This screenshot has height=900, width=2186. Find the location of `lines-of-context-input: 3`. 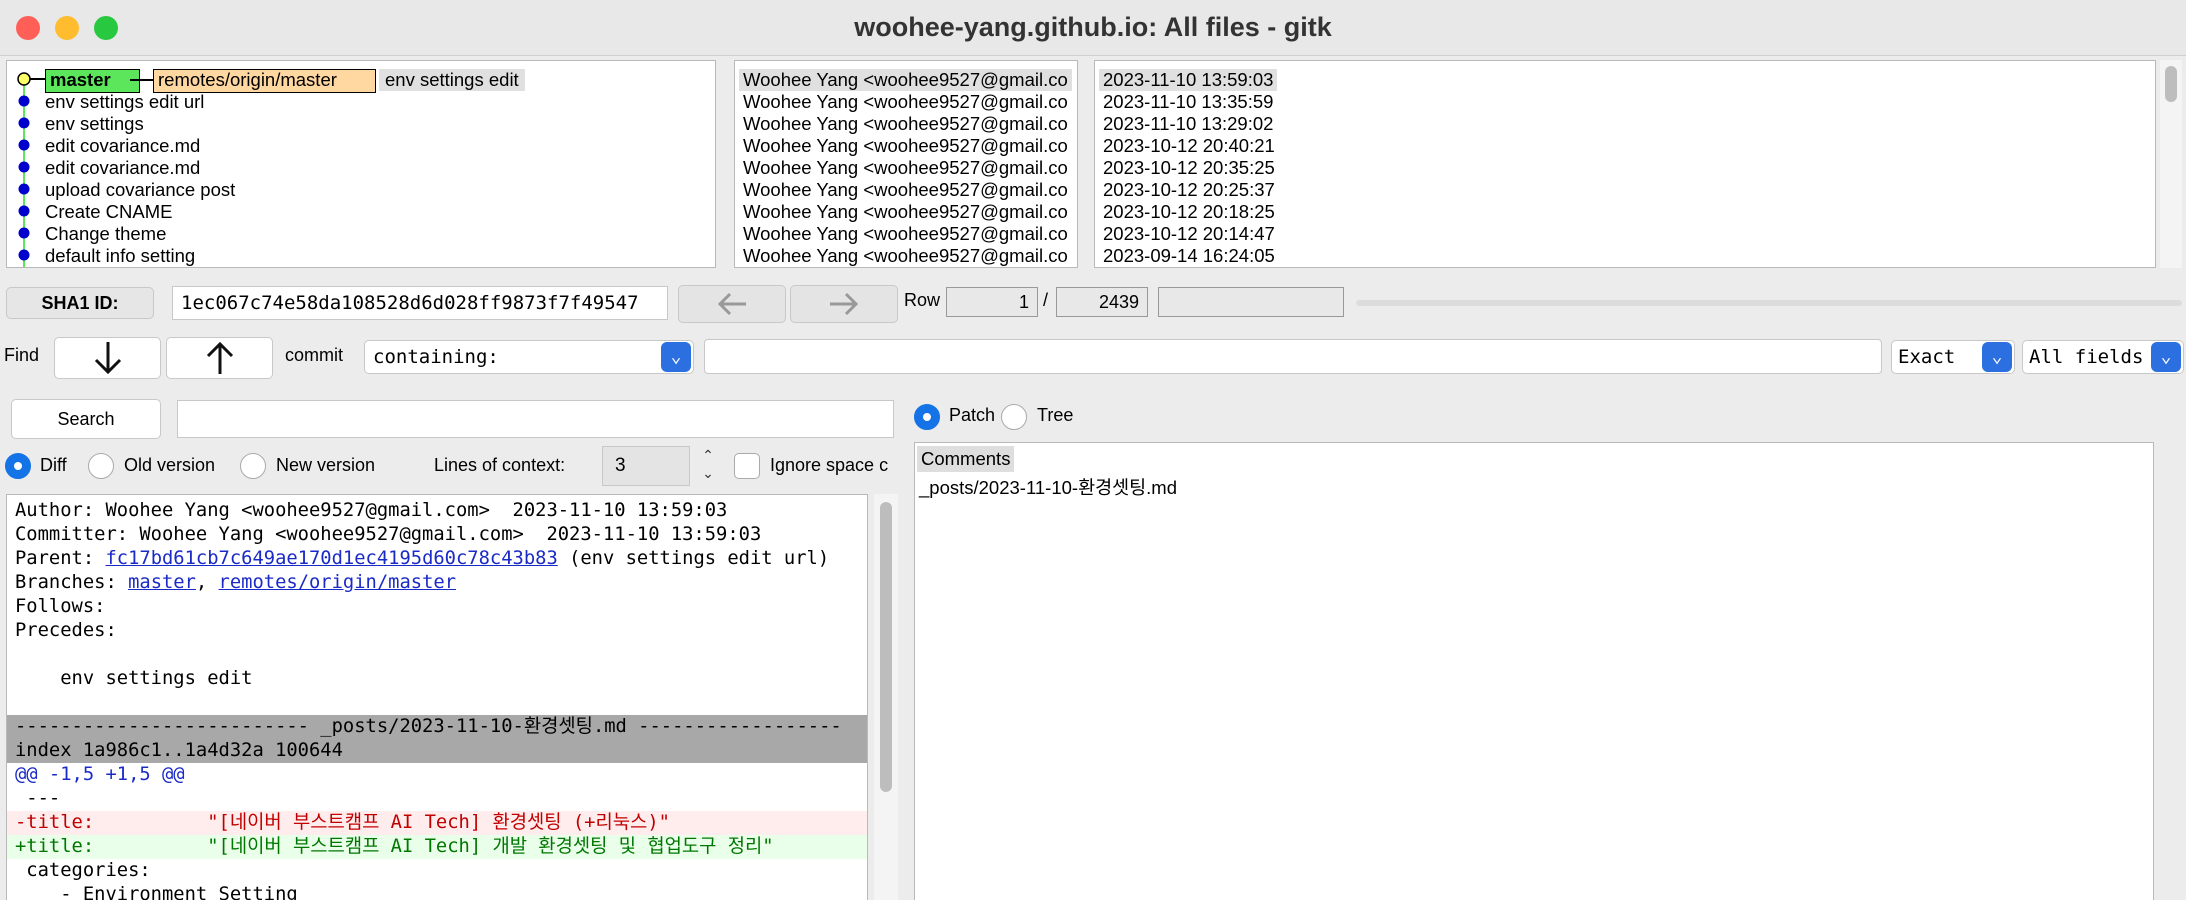

lines-of-context-input: 3 is located at coordinates (646, 466).